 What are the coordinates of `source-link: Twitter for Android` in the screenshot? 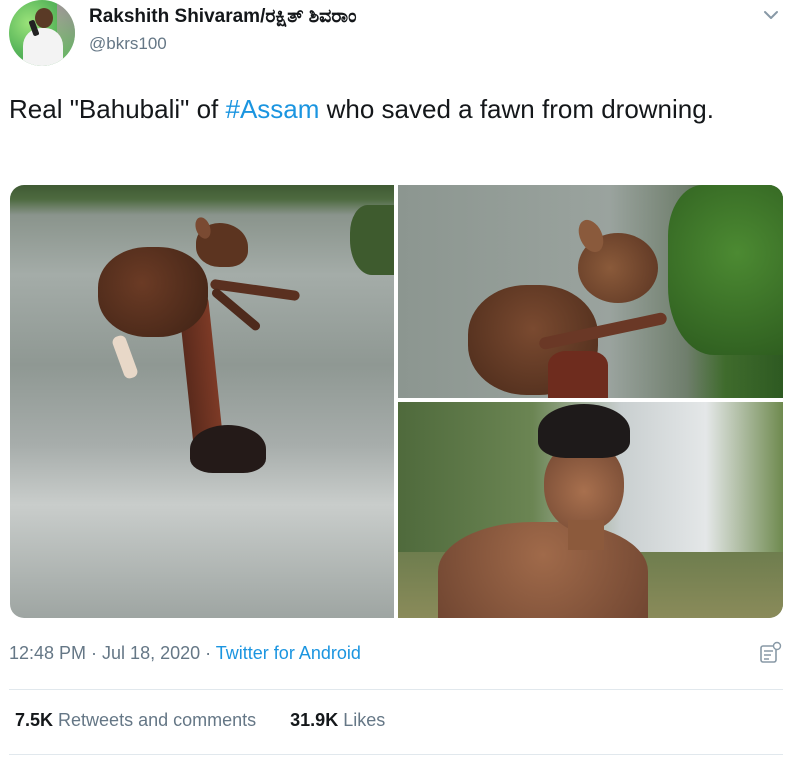 It's located at (288, 653).